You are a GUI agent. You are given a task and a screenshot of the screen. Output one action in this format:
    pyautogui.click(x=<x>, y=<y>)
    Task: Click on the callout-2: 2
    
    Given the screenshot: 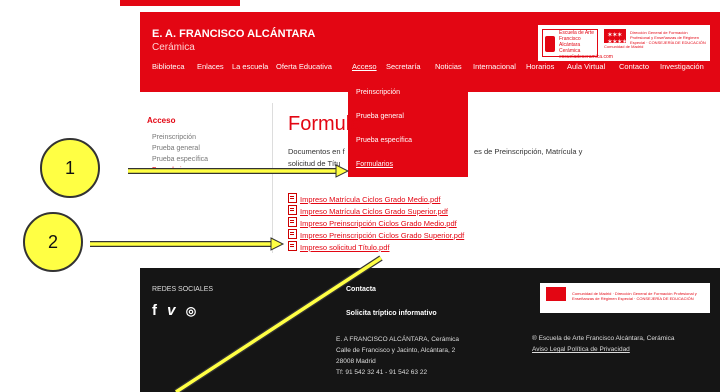 What is the action you would take?
    pyautogui.click(x=53, y=242)
    